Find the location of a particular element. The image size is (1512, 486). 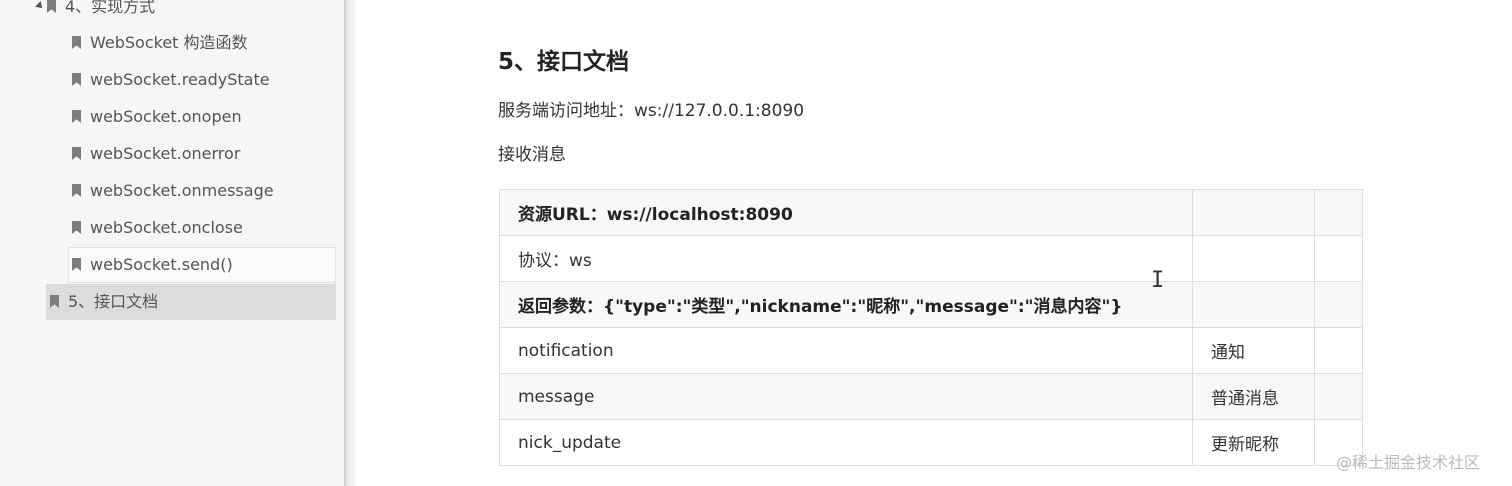

toc-item-send: webSocket.send() is located at coordinates (152, 265).